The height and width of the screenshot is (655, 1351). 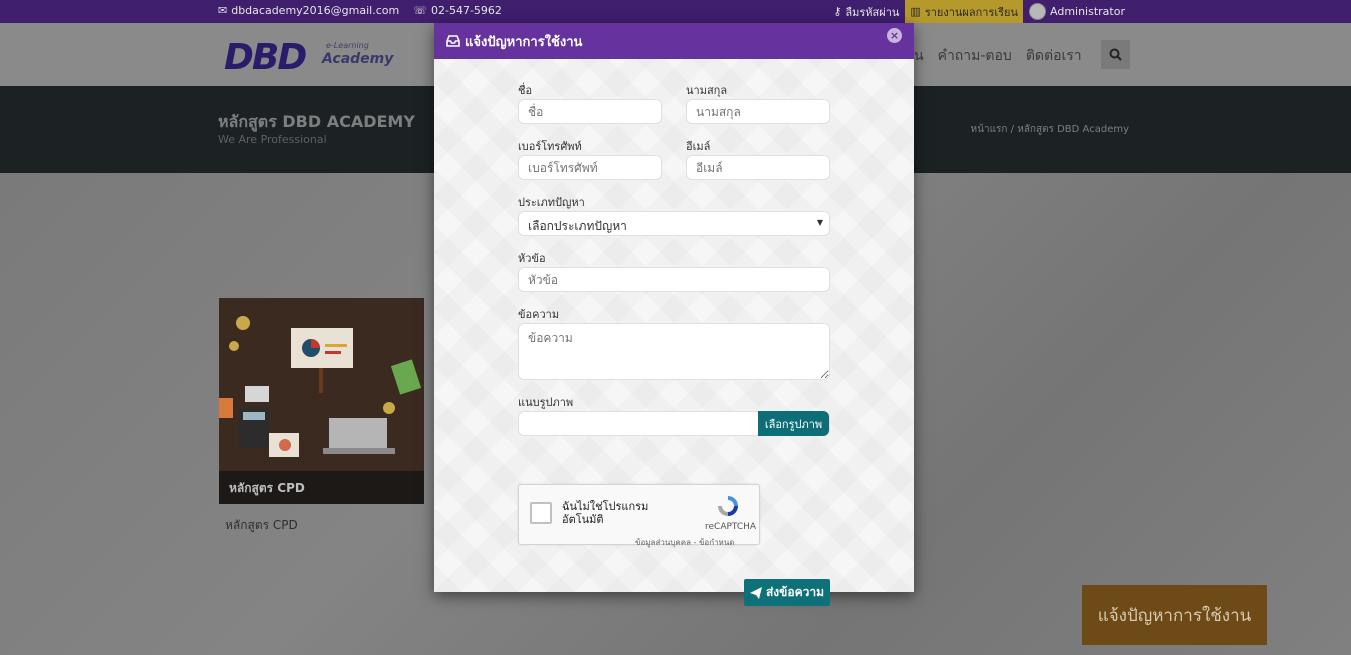 What do you see at coordinates (1174, 615) in the screenshot?
I see `report-problem-button: แจ้งปัญหาการใช้งาน` at bounding box center [1174, 615].